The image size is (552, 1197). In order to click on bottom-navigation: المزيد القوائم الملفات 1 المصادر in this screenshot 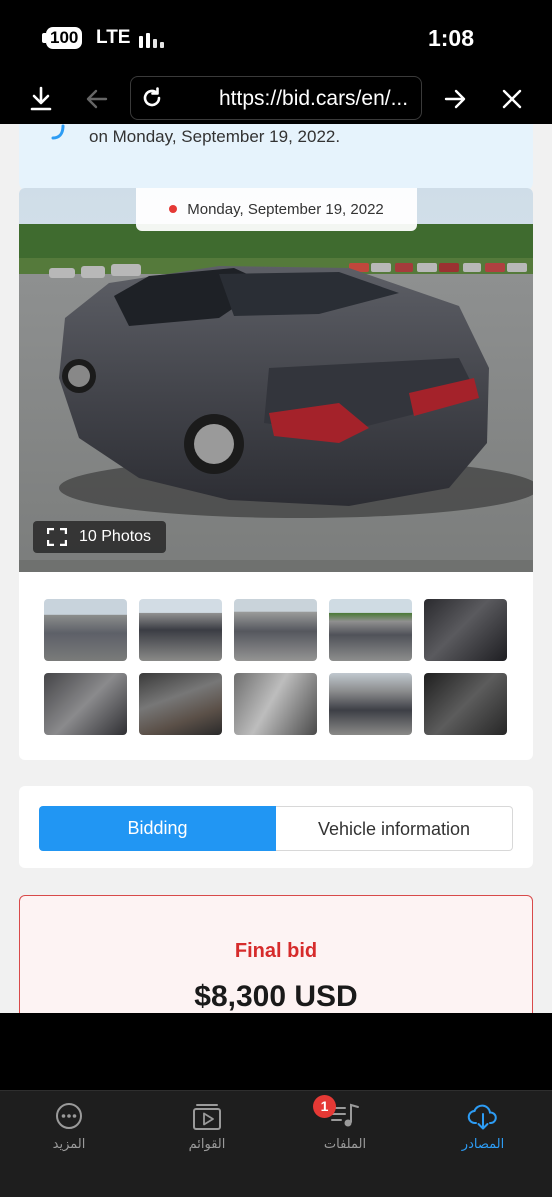, I will do `click(276, 1143)`.